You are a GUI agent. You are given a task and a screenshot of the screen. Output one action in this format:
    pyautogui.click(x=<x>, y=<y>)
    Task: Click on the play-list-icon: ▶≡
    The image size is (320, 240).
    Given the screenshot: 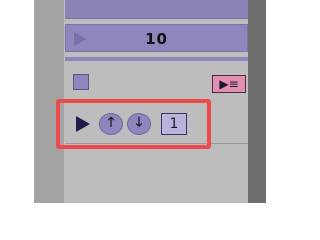 What is the action you would take?
    pyautogui.click(x=229, y=84)
    